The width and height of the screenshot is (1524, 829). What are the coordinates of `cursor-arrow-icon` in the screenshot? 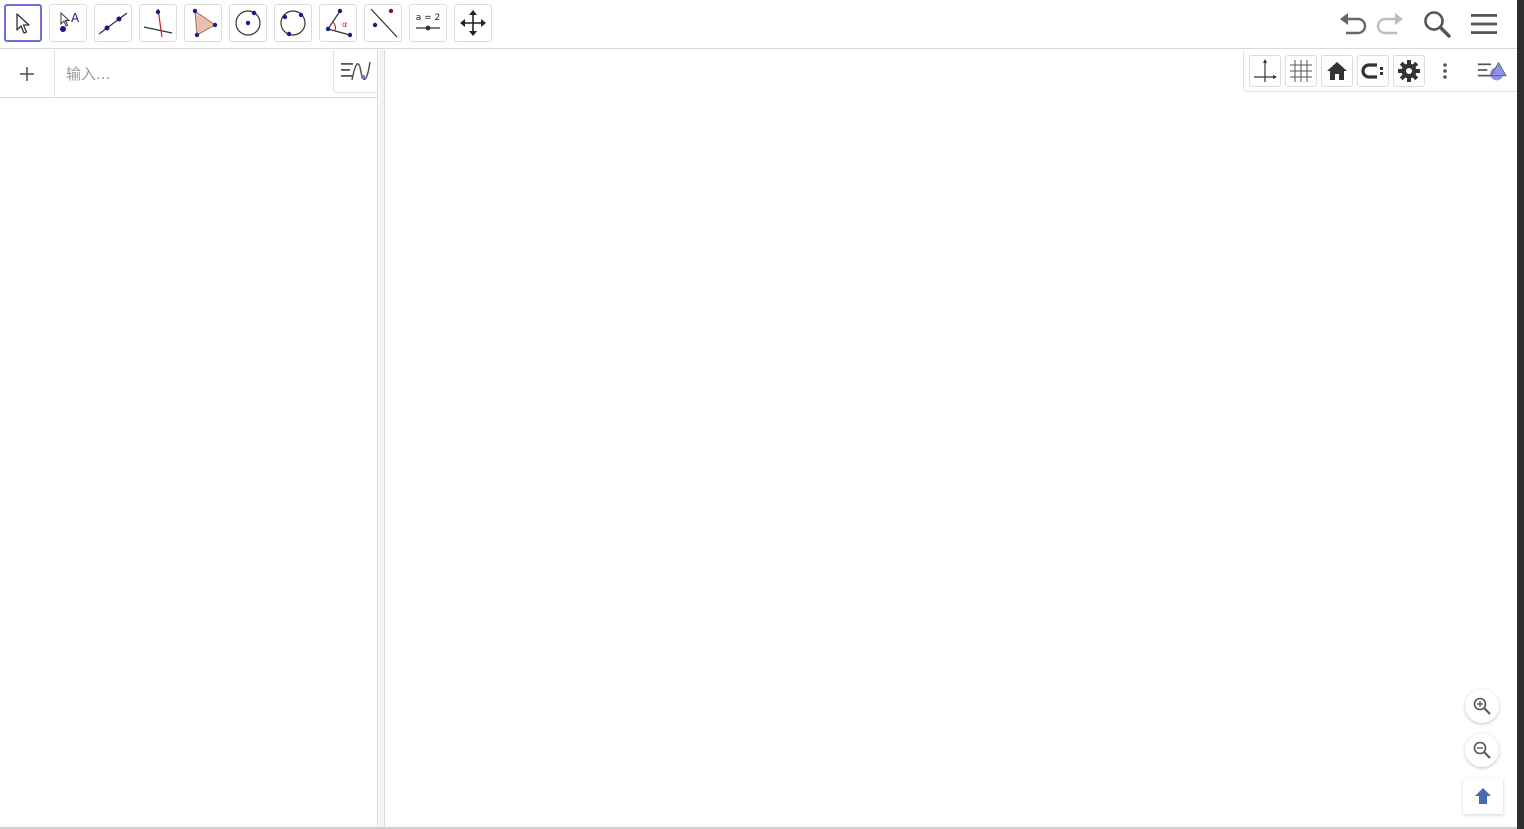 It's located at (23, 23).